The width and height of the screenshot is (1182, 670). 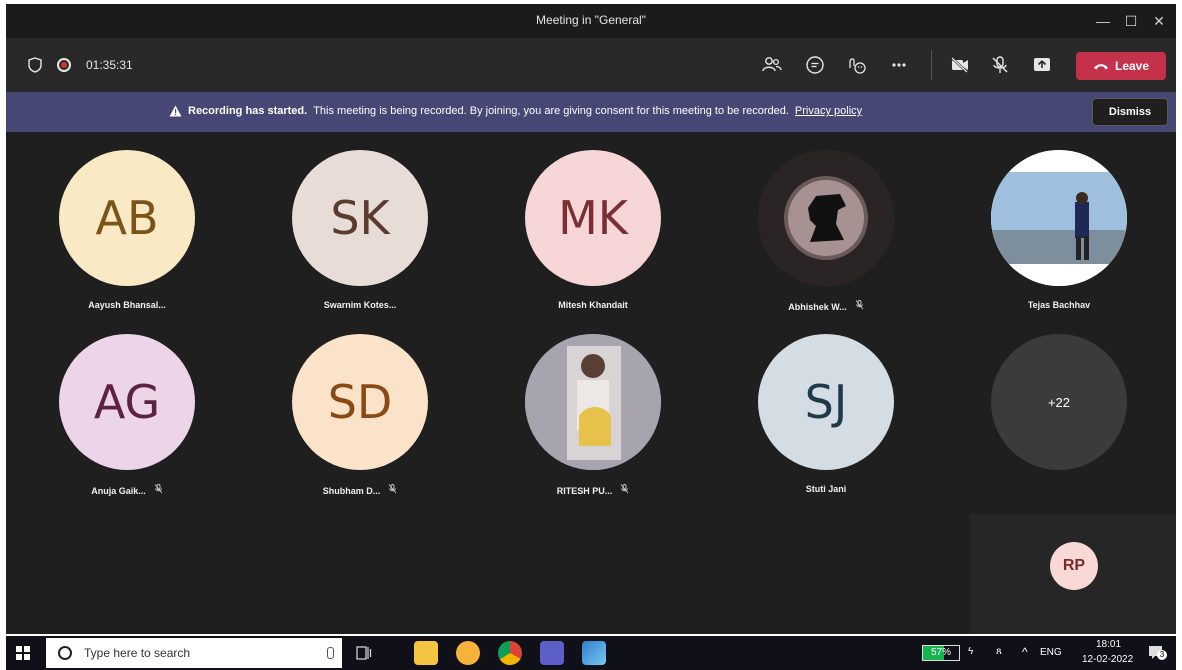 I want to click on reactions-icon, so click(x=857, y=65).